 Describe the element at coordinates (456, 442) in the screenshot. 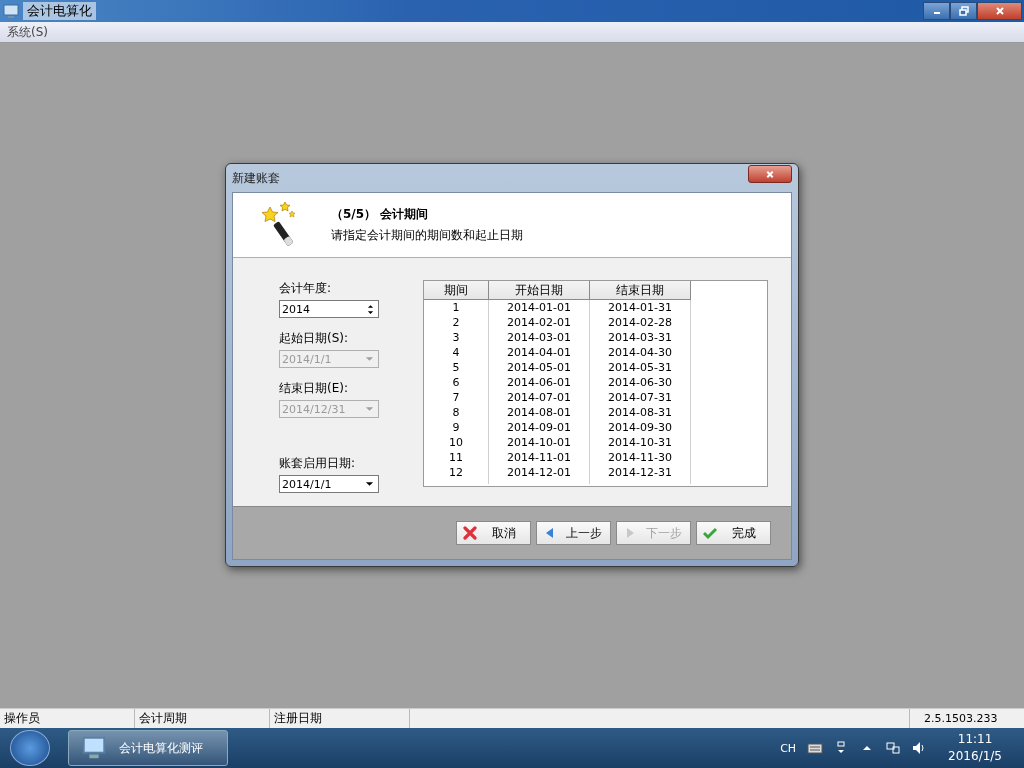

I see `table-cell: 10` at that location.